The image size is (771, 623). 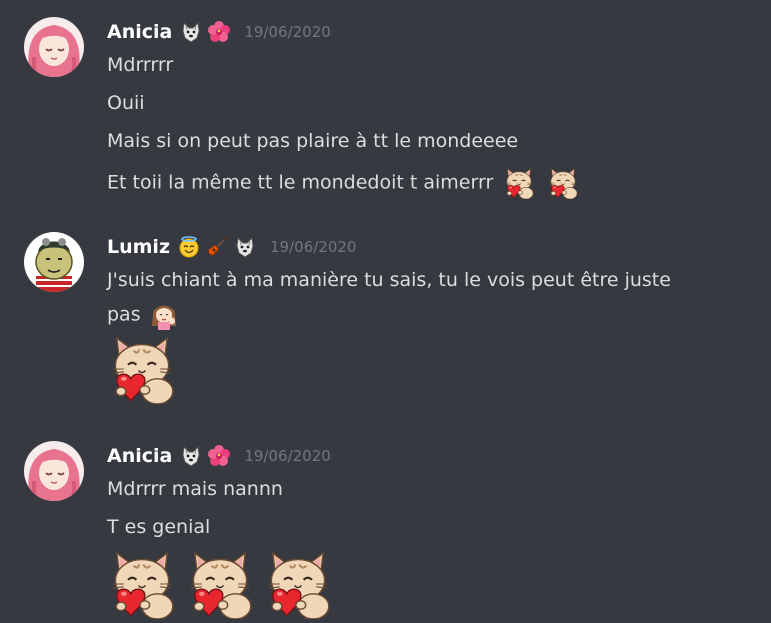 What do you see at coordinates (189, 247) in the screenshot?
I see `angel-face-icon` at bounding box center [189, 247].